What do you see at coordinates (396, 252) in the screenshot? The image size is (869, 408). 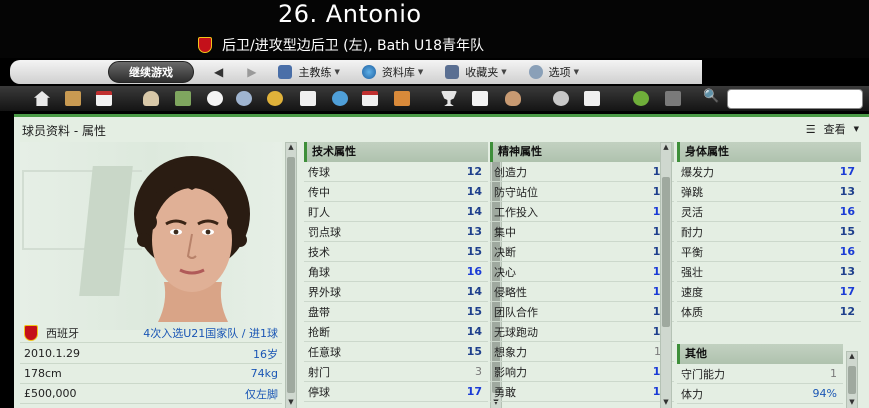 I see `technical-attribute-row: 技术 15` at bounding box center [396, 252].